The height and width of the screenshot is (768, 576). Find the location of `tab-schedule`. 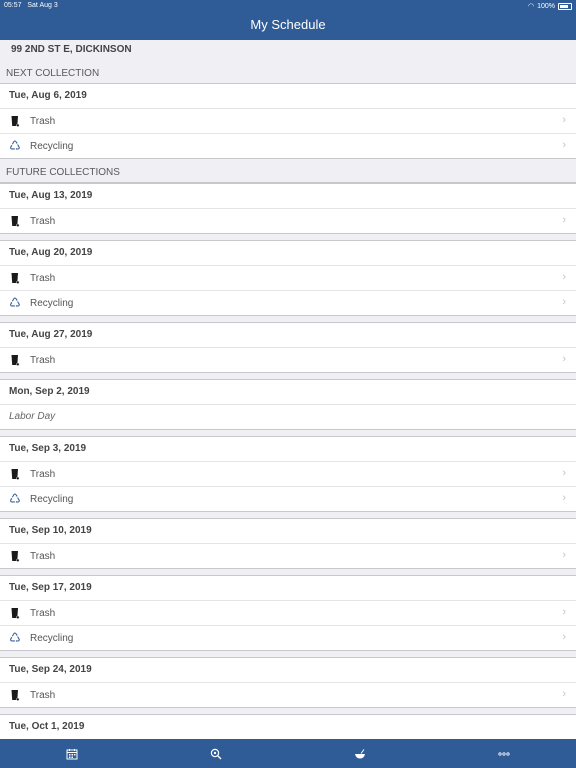

tab-schedule is located at coordinates (72, 753).